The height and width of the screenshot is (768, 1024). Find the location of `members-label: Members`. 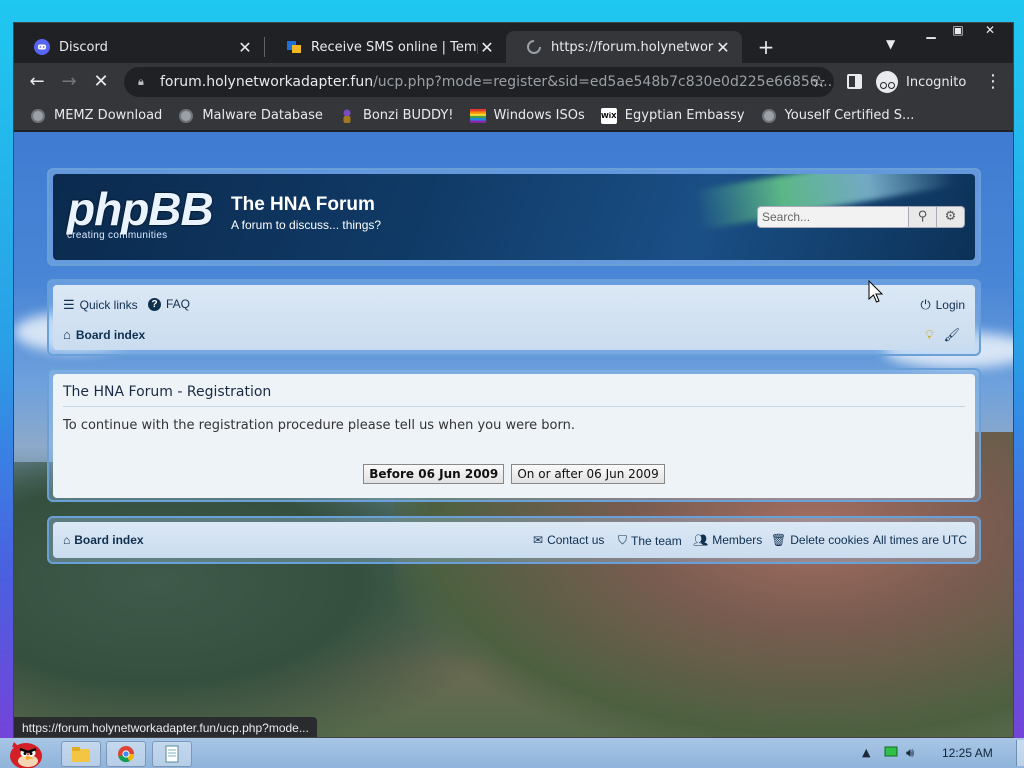

members-label: Members is located at coordinates (737, 540).